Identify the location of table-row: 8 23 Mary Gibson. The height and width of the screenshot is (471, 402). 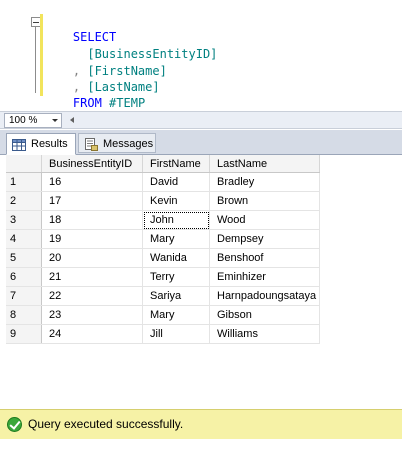
(163, 315).